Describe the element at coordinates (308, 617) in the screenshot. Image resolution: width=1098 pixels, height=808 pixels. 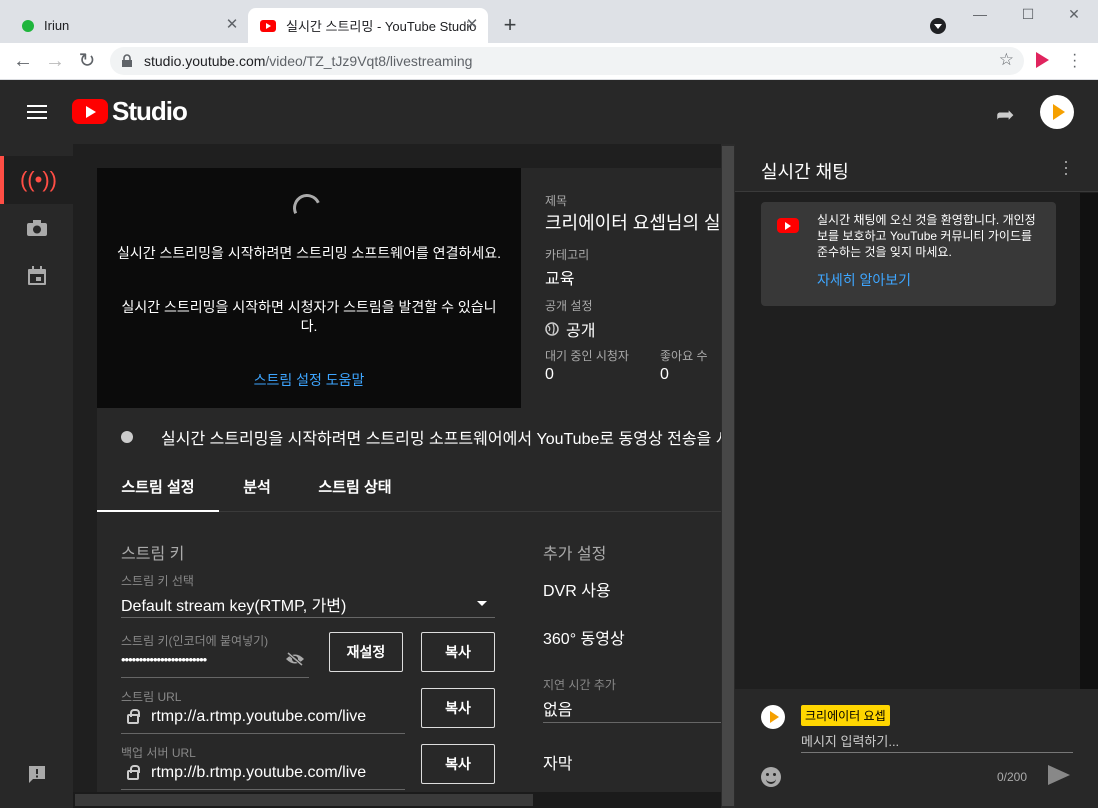
I see `select-underline` at that location.